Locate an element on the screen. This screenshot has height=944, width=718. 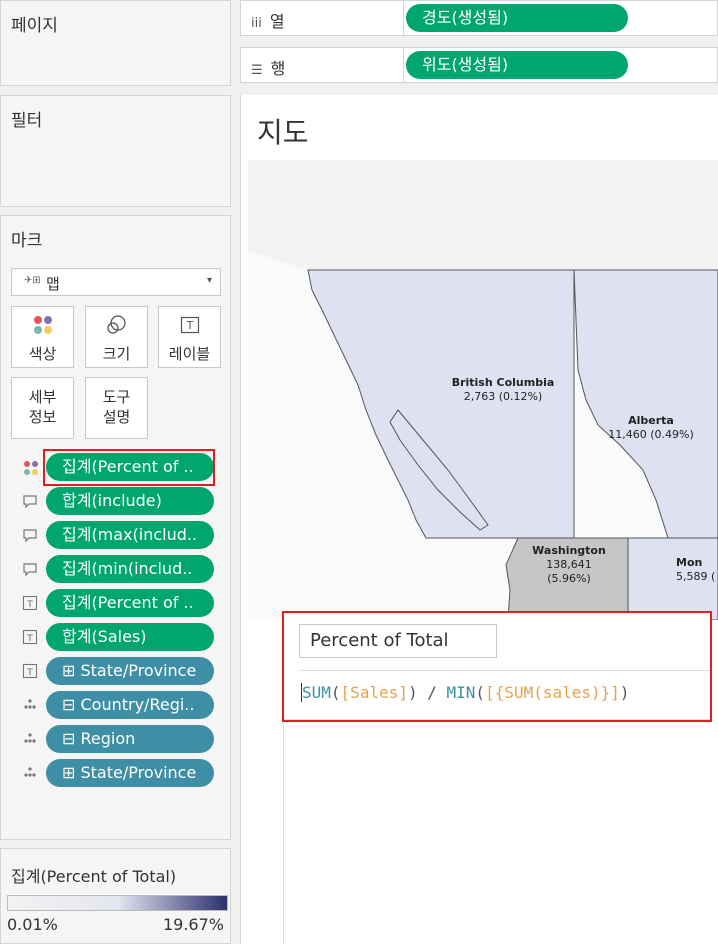
map-label-value: 2,763 (0.12%) is located at coordinates (503, 396).